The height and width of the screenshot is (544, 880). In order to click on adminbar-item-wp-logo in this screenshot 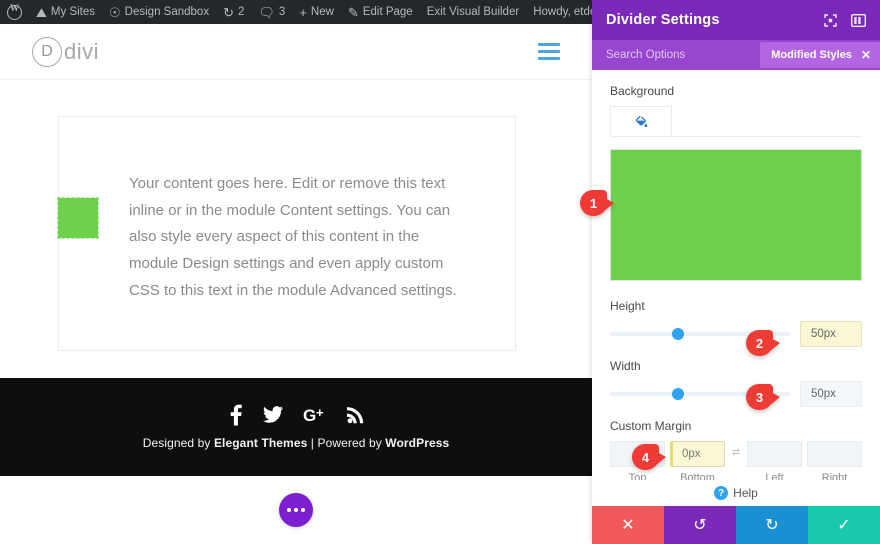, I will do `click(14, 12)`.